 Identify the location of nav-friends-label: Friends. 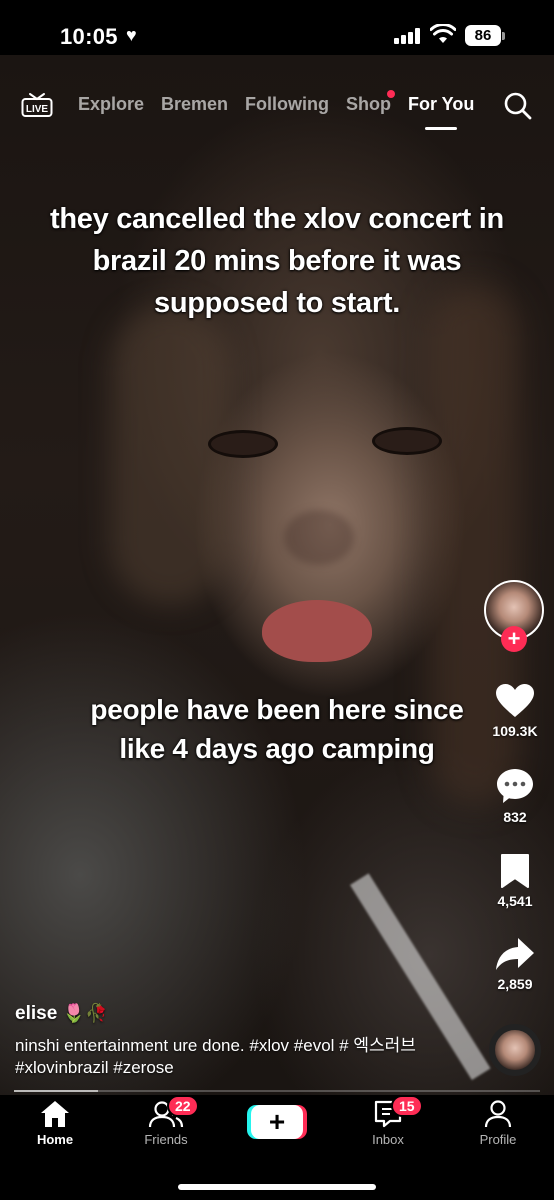
(166, 1139).